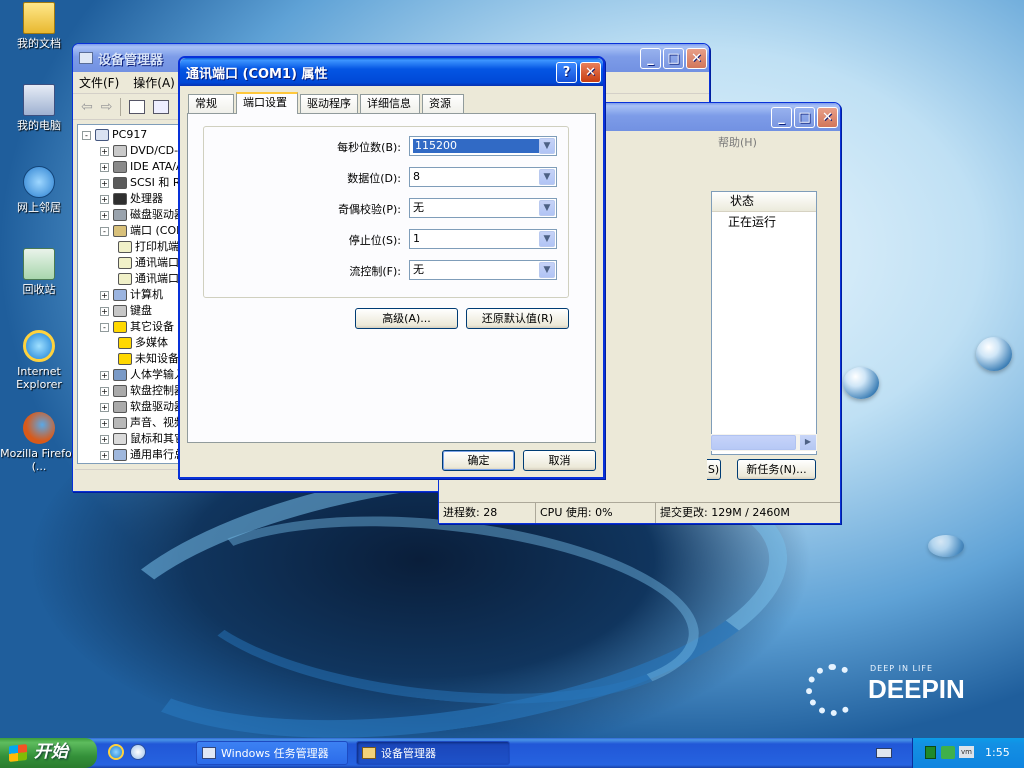 The height and width of the screenshot is (768, 1024). What do you see at coordinates (390, 103) in the screenshot?
I see `tab-3: 详细信息` at bounding box center [390, 103].